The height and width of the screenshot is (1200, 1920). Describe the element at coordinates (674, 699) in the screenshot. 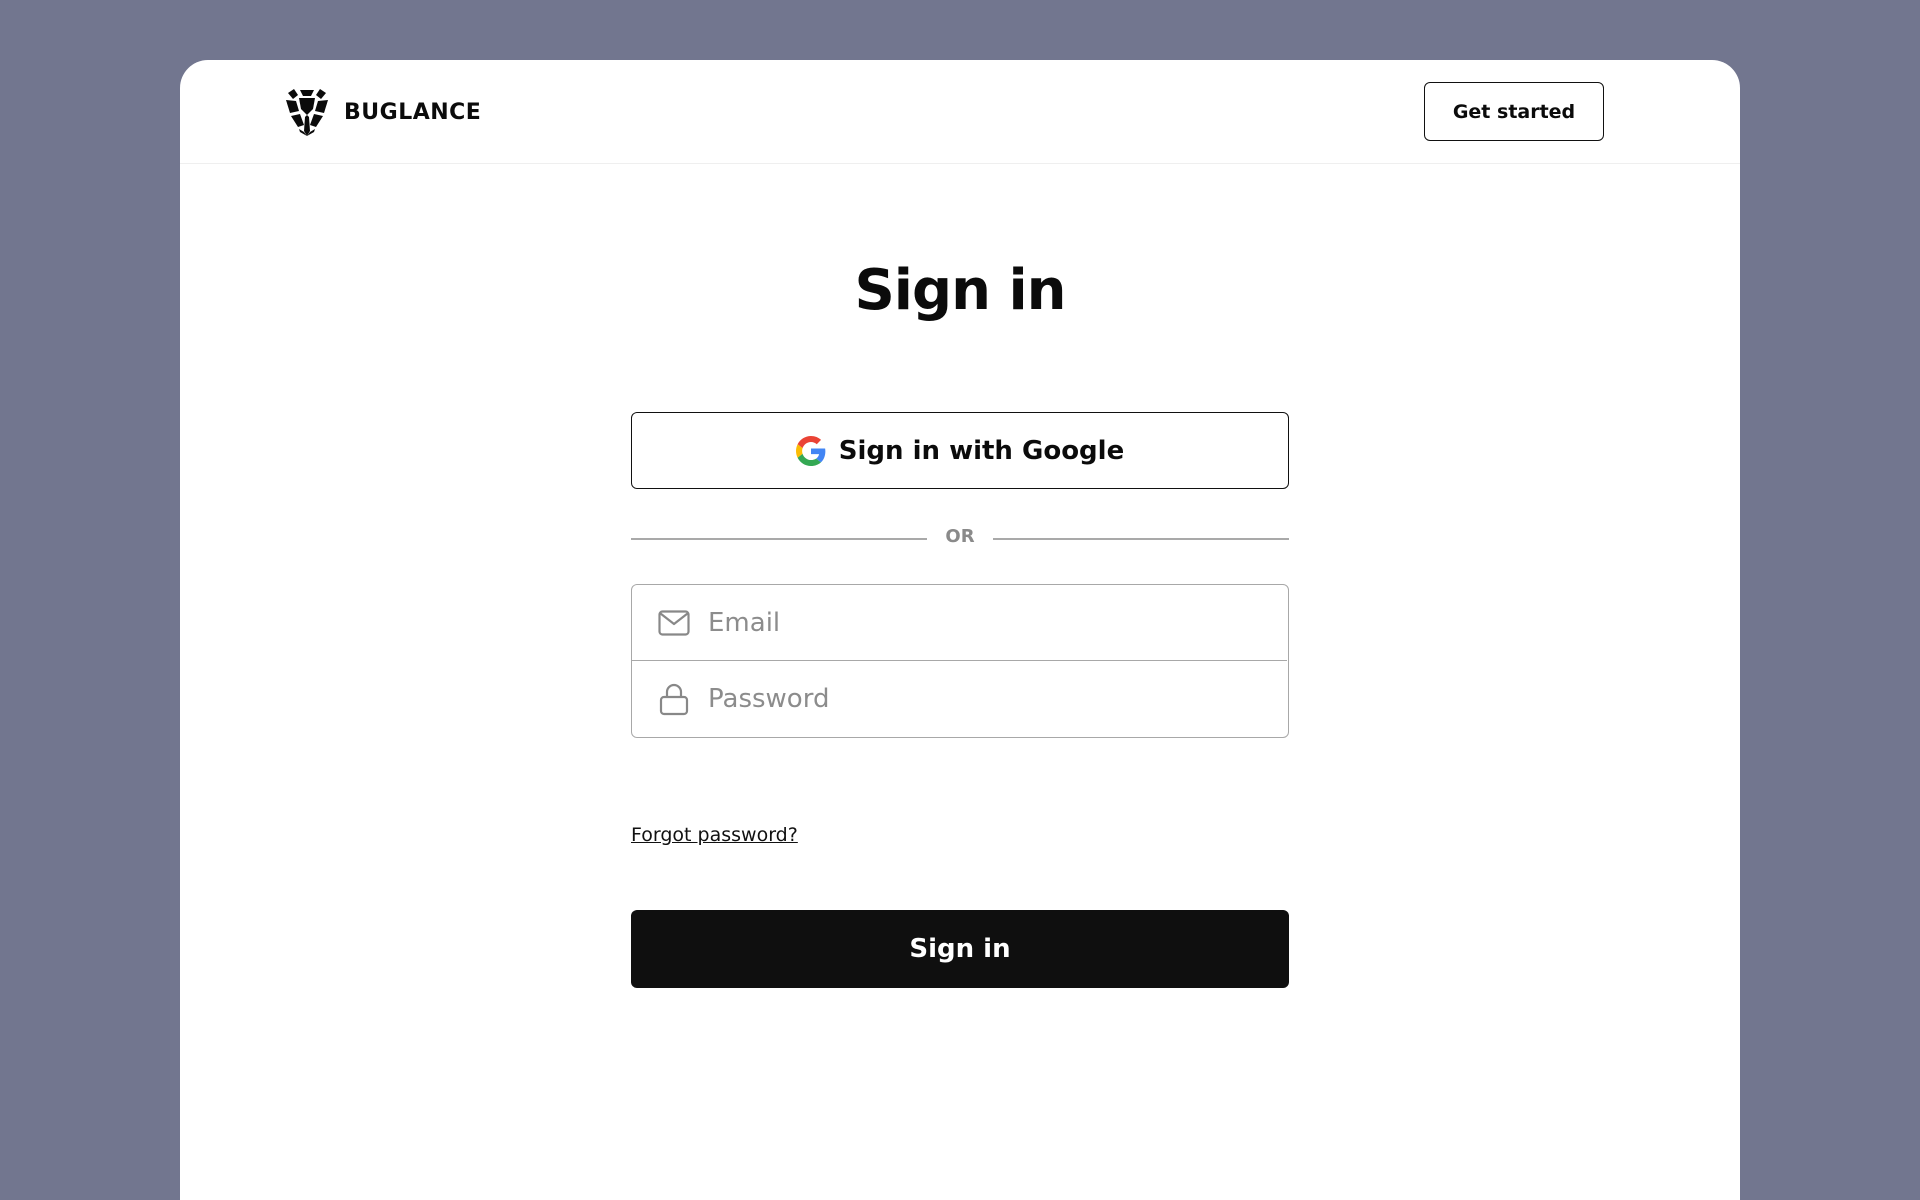

I see `lock-icon` at that location.